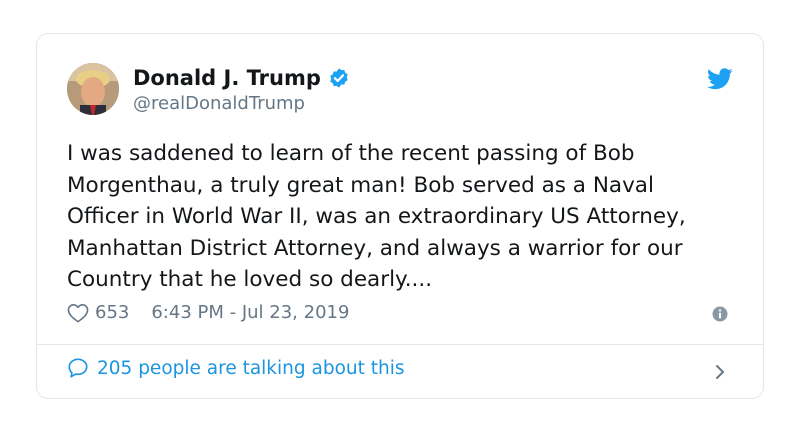 This screenshot has height=432, width=800. I want to click on timestamp: 6:43 PM - Jul 23, 2019, so click(250, 312).